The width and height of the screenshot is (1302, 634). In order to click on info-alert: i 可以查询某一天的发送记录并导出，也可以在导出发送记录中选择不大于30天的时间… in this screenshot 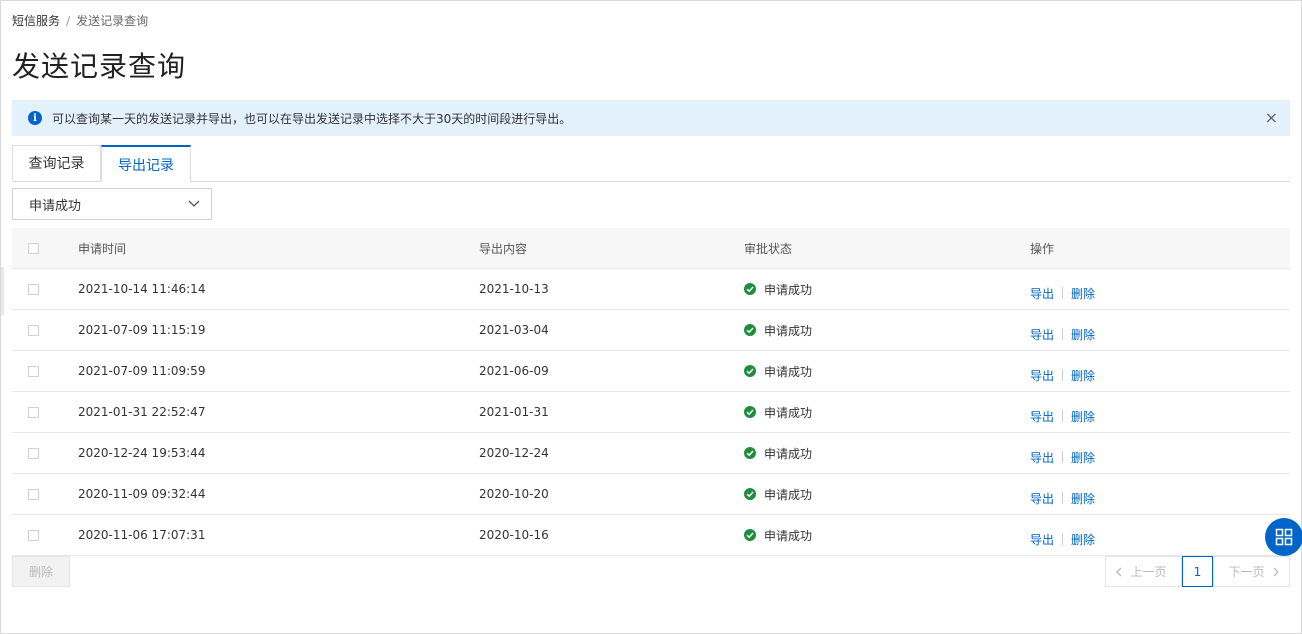, I will do `click(651, 118)`.